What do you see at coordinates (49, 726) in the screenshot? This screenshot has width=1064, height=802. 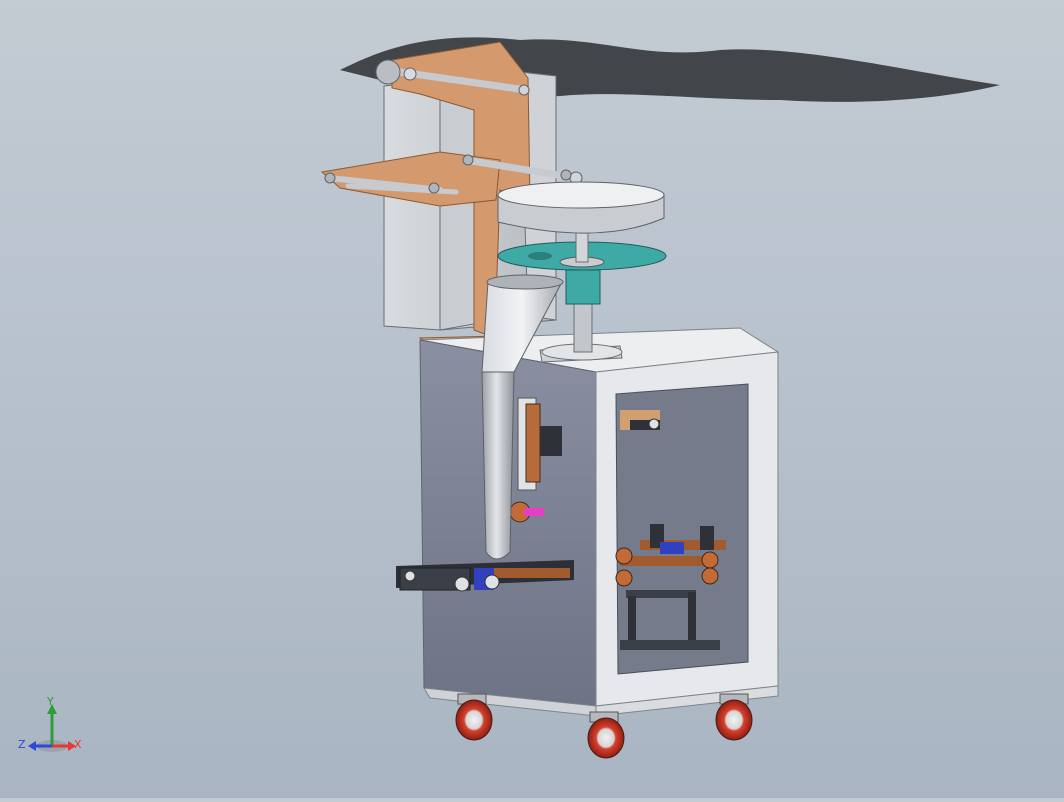 I see `reference-triad: Y X Z` at bounding box center [49, 726].